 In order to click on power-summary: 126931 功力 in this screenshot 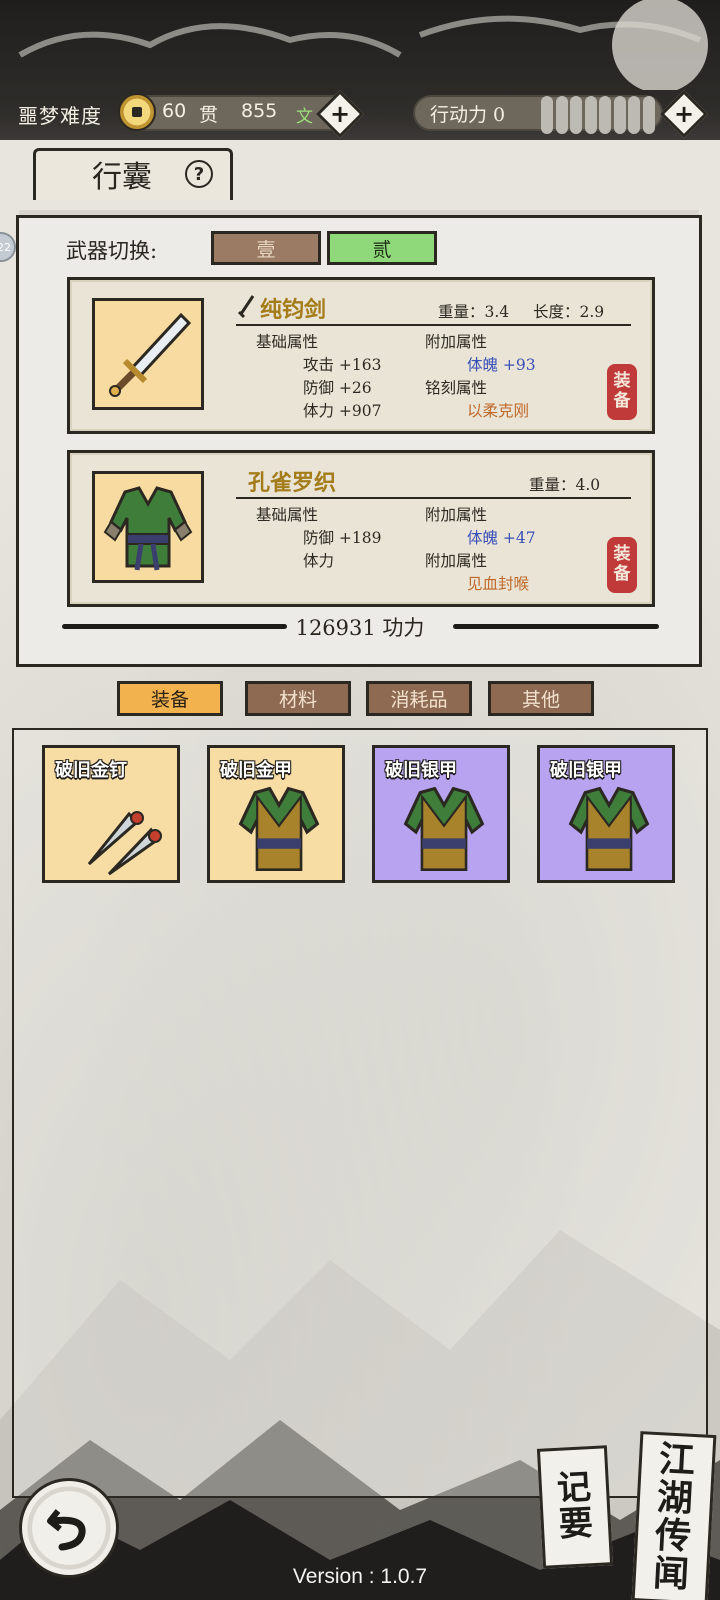, I will do `click(360, 627)`.